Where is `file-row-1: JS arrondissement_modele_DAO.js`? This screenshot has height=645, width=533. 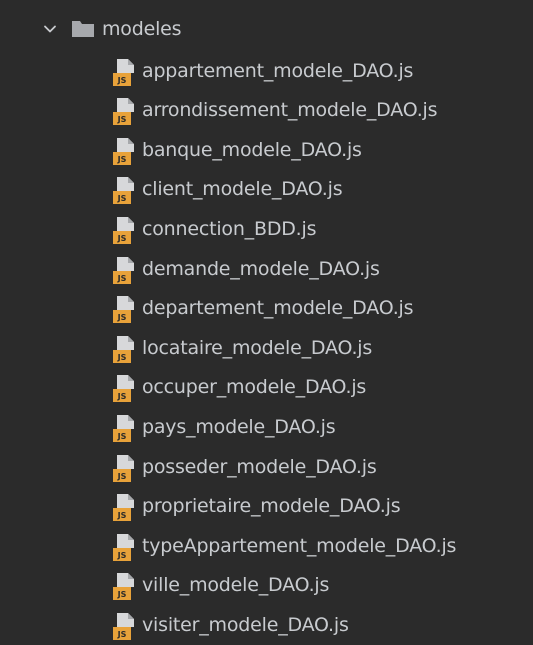
file-row-1: JS arrondissement_modele_DAO.js is located at coordinates (266, 110).